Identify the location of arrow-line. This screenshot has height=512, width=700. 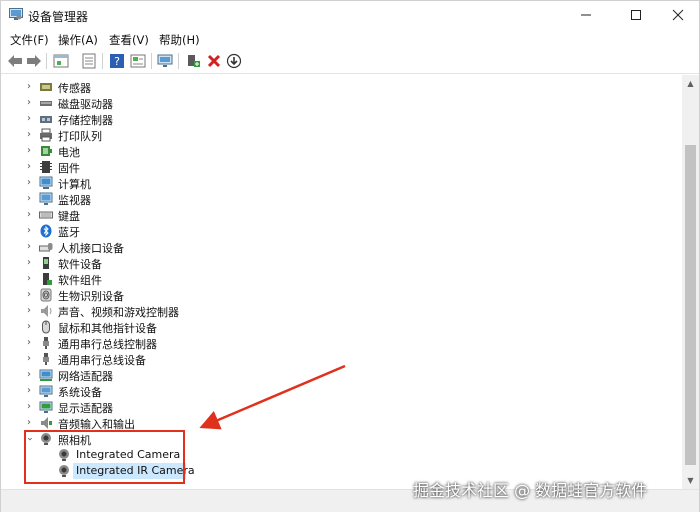
(272, 397).